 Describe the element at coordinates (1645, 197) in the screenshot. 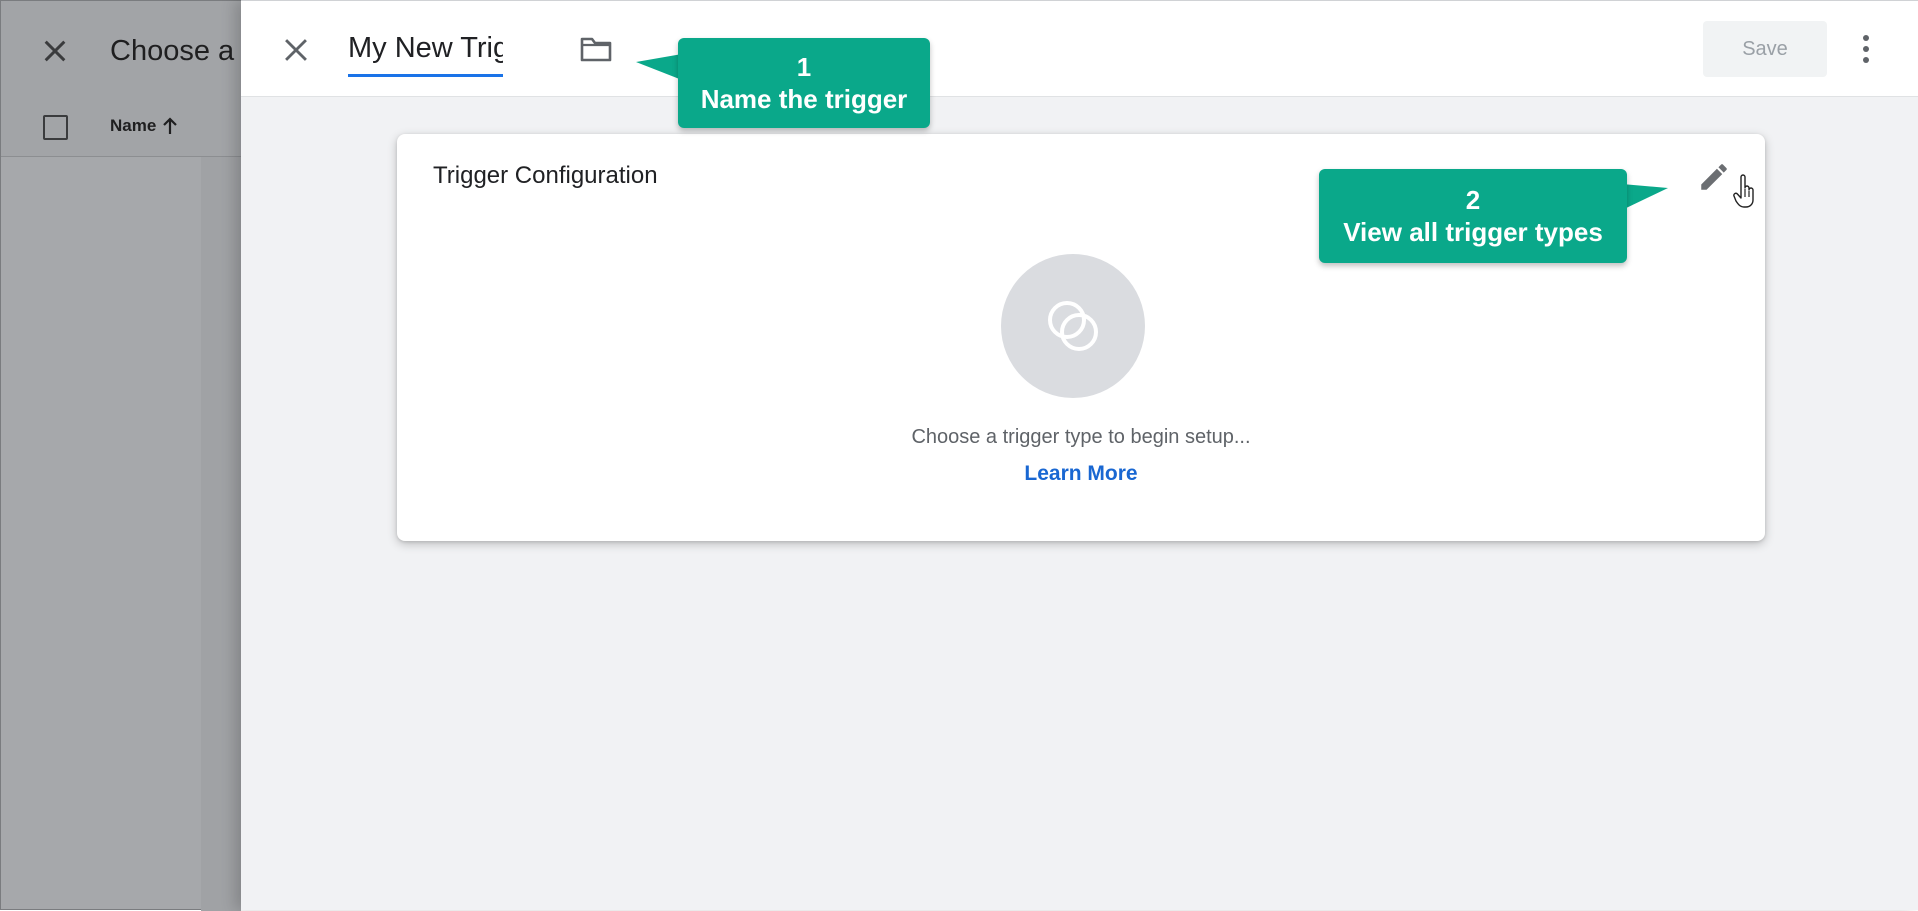

I see `callout-2-tail` at that location.